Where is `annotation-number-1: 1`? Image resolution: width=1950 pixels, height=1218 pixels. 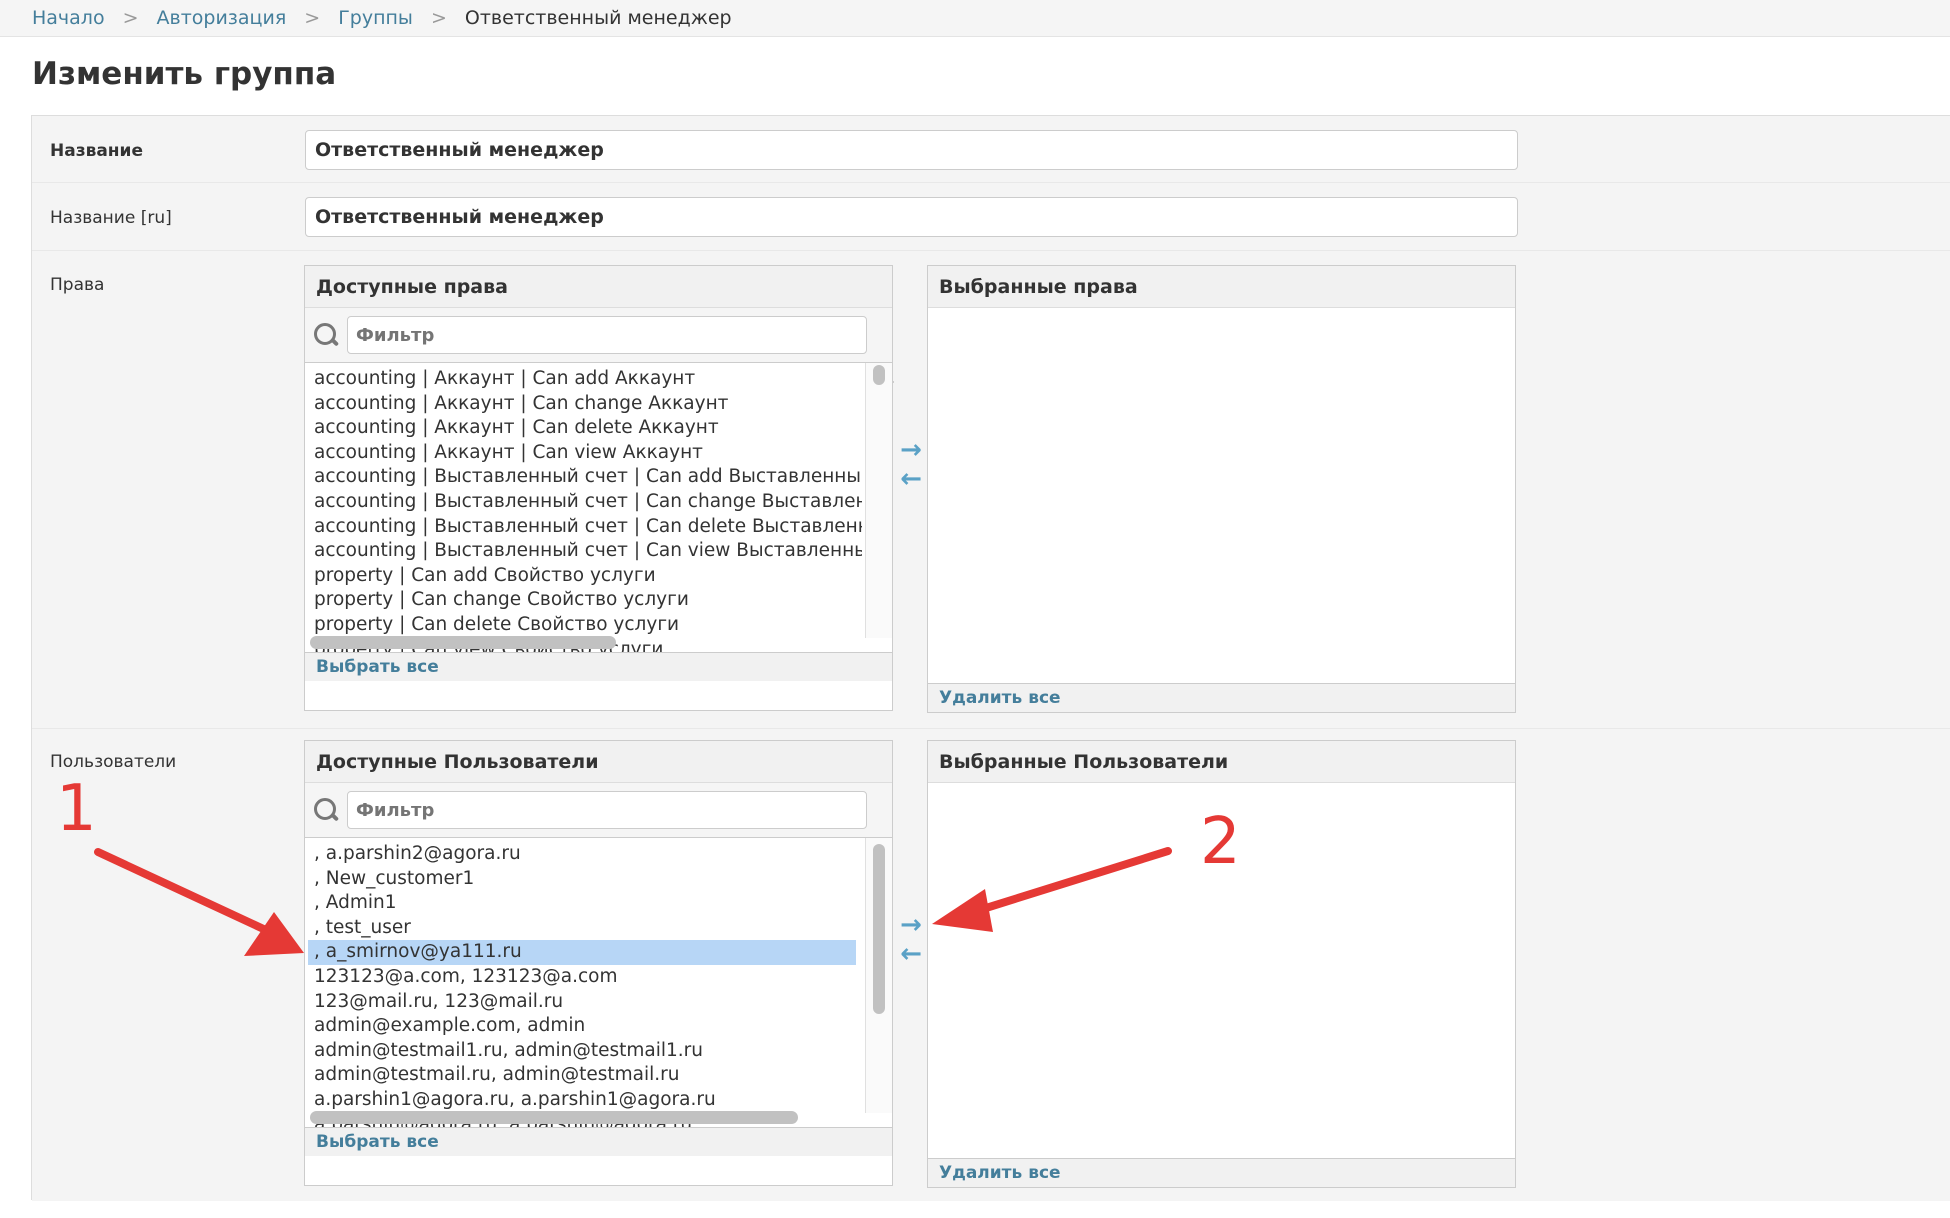 annotation-number-1: 1 is located at coordinates (76, 809).